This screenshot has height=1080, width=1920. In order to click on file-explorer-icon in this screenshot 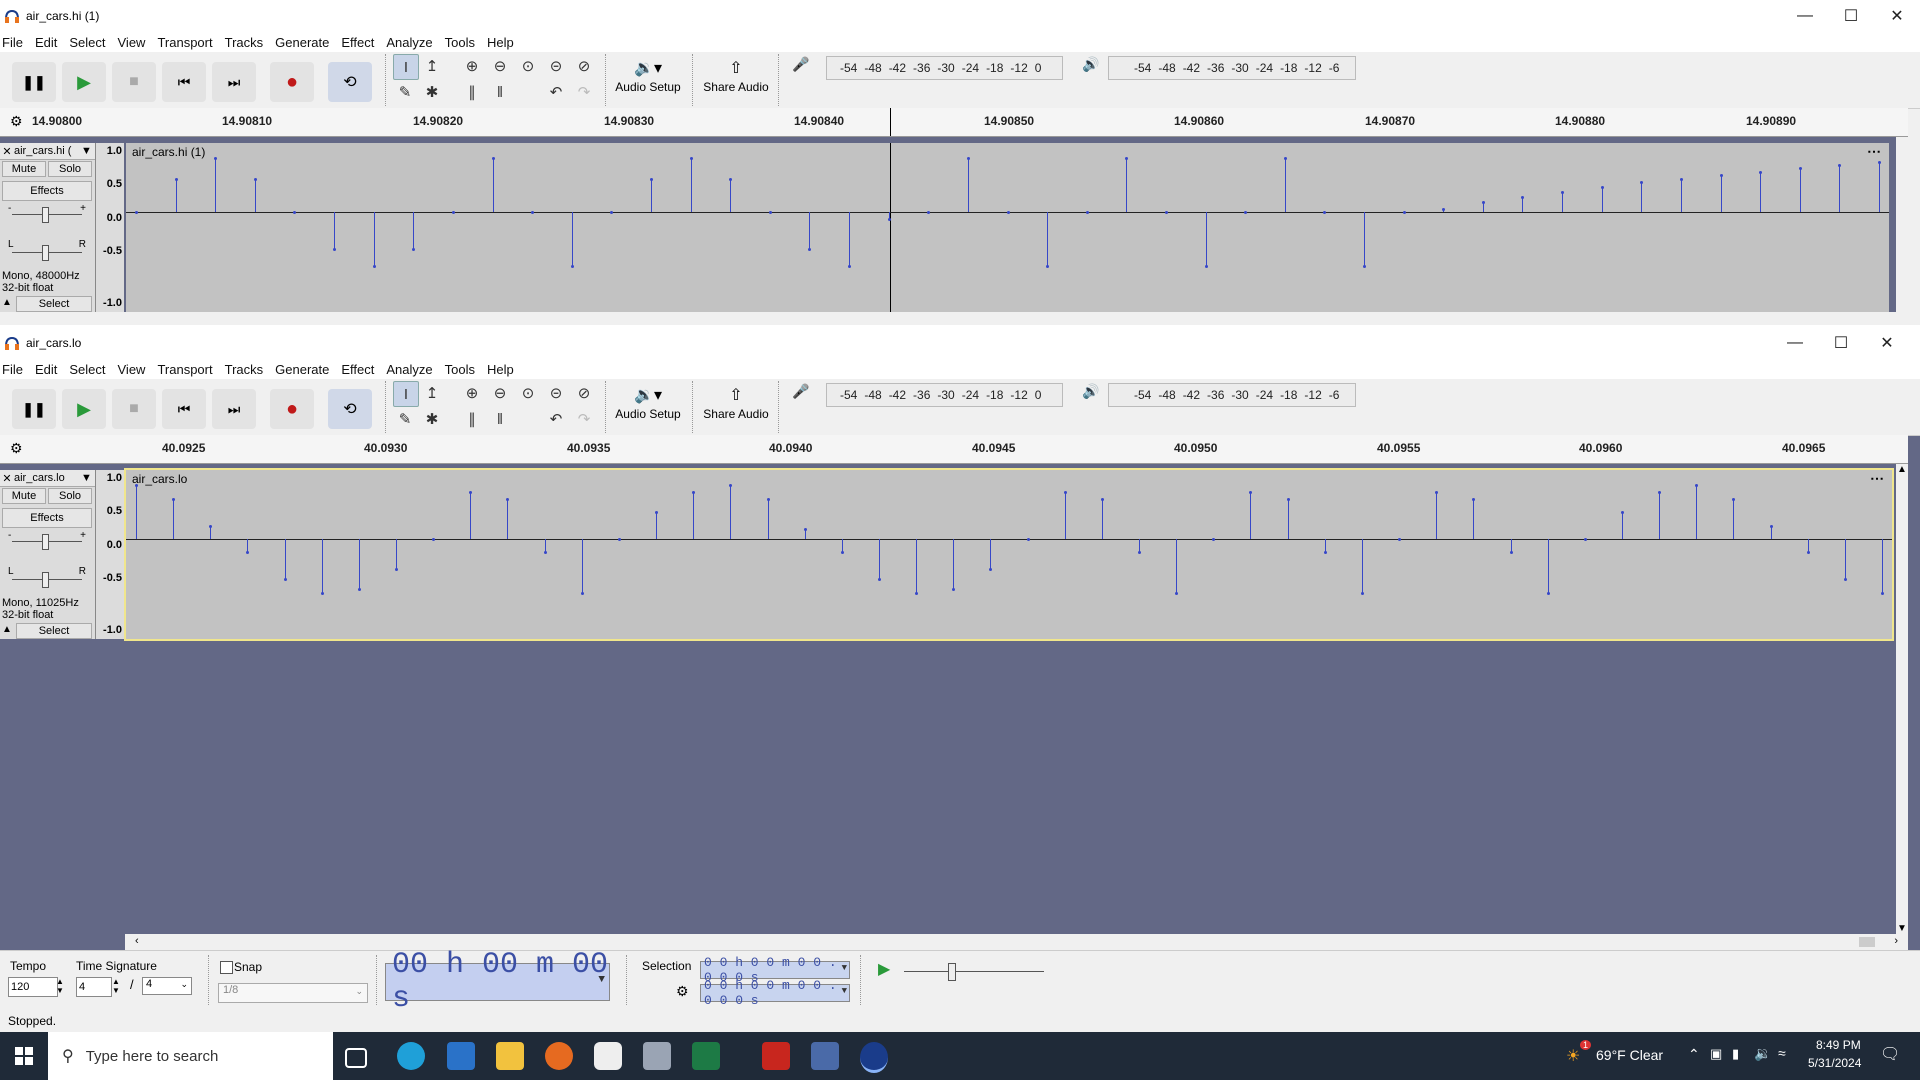, I will do `click(510, 1056)`.